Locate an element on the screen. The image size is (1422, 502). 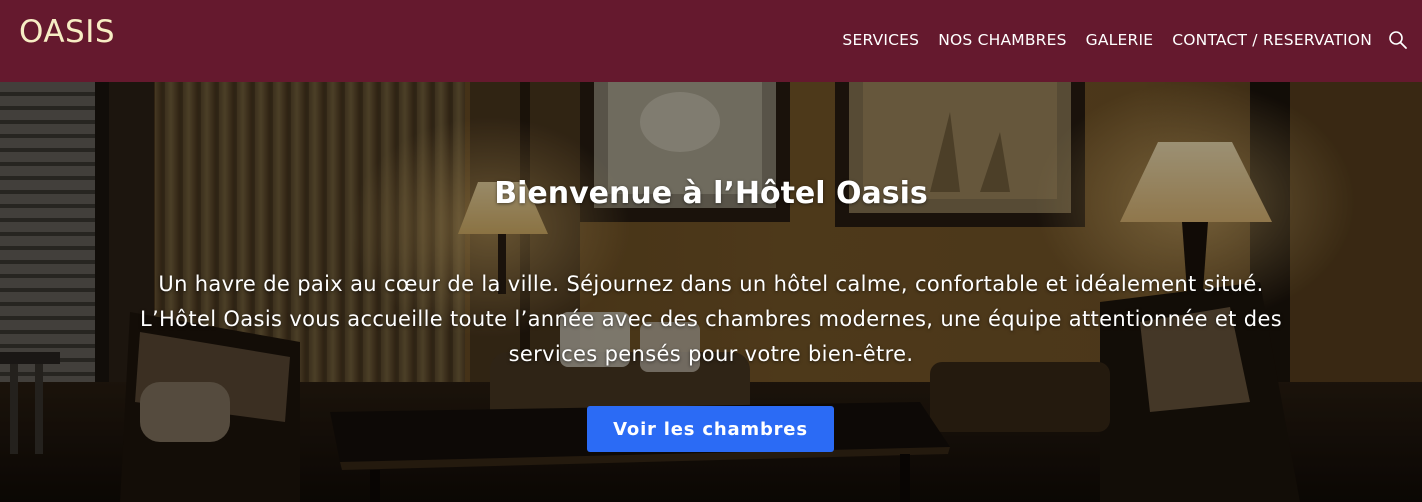
nav-item-nos-chambres: NOS CHAMBRES is located at coordinates (1002, 40).